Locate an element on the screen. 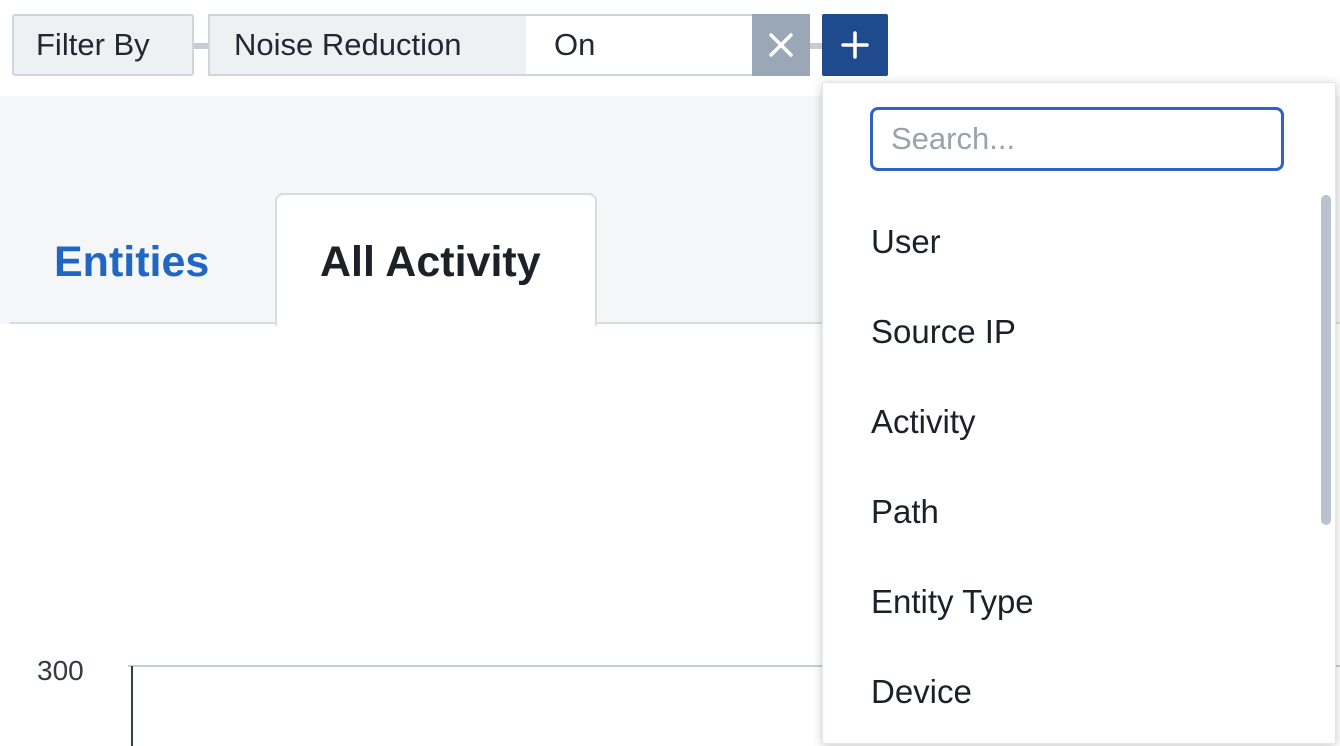  search-input is located at coordinates (1077, 139).